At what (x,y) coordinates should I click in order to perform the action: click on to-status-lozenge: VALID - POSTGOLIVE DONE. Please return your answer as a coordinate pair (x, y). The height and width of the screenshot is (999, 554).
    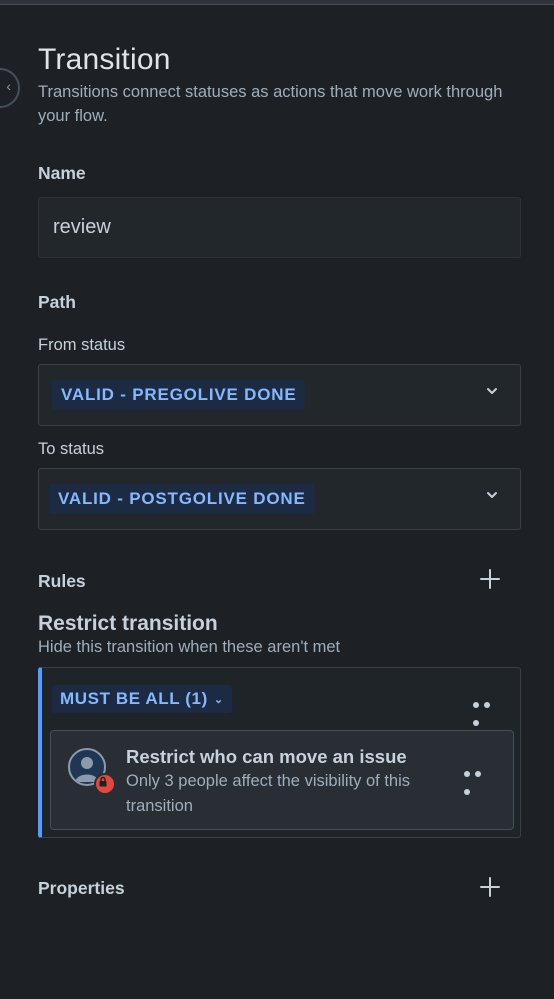
    Looking at the image, I should click on (182, 499).